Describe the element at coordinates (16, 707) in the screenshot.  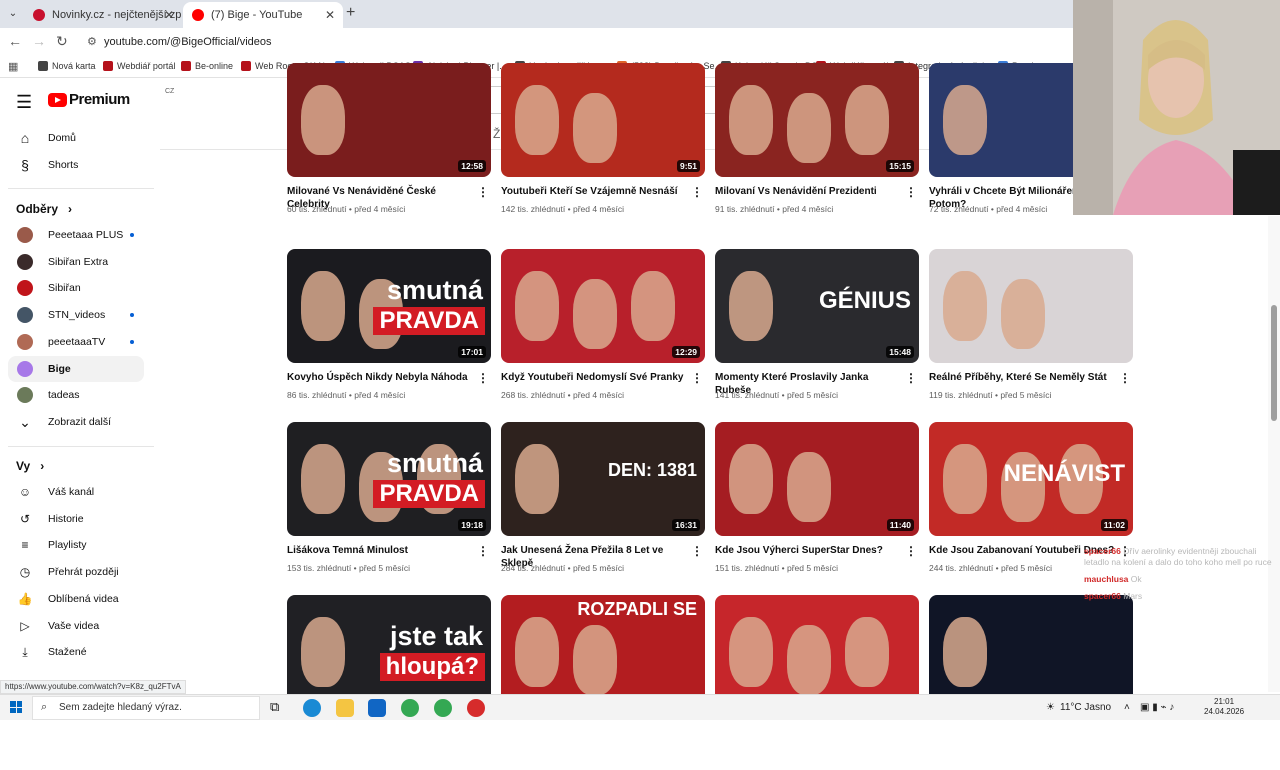
I see `windows-start-icon` at that location.